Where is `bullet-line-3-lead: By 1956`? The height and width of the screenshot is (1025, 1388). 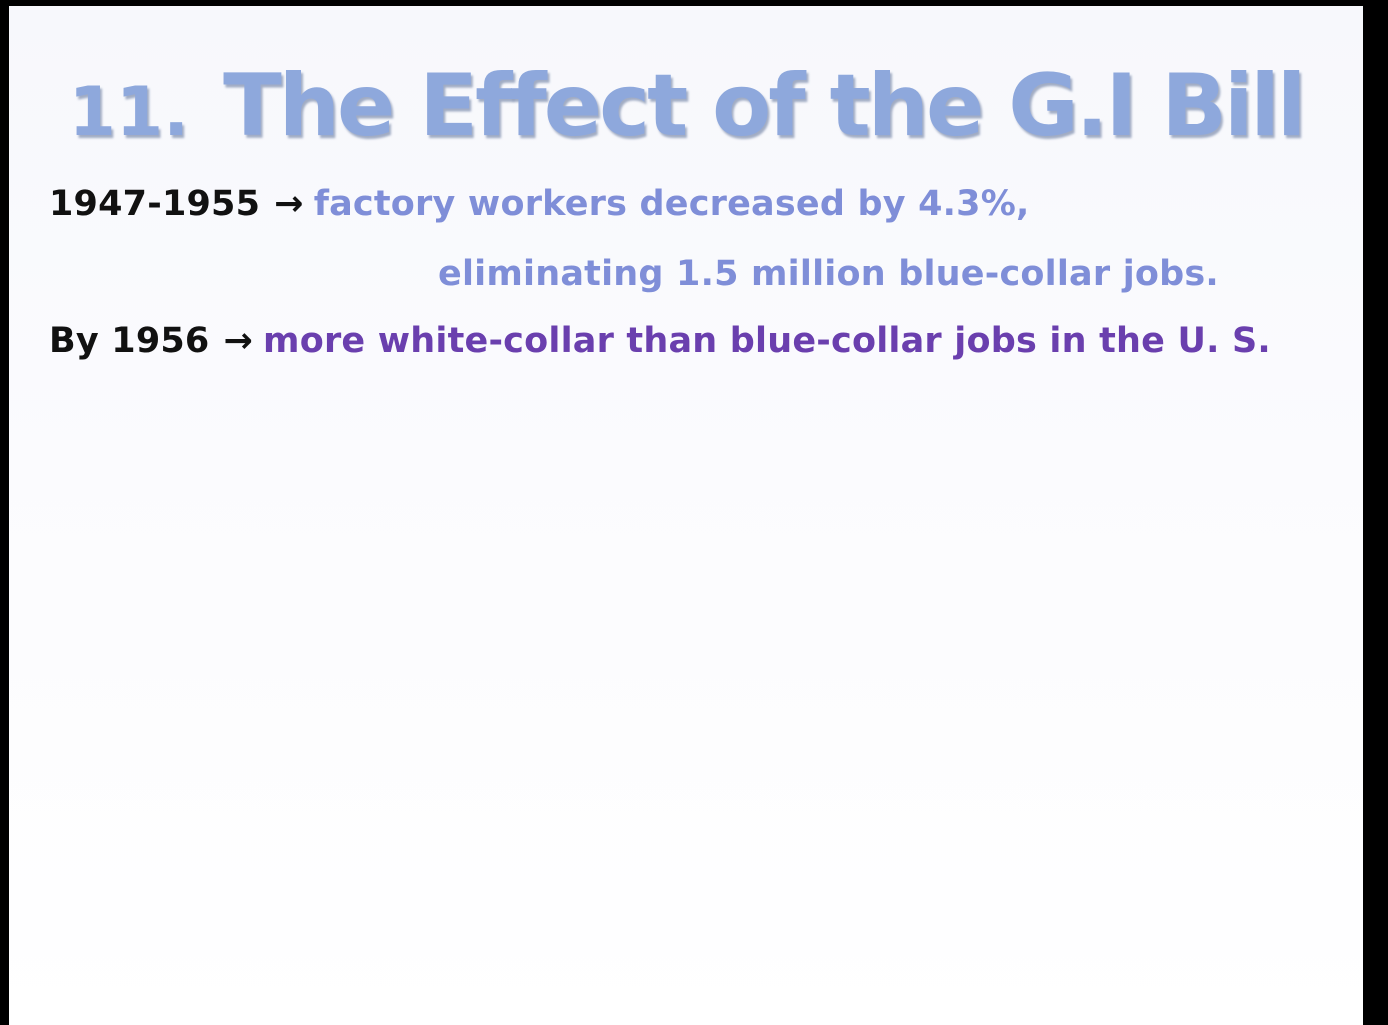
bullet-line-3-lead: By 1956 is located at coordinates (129, 341).